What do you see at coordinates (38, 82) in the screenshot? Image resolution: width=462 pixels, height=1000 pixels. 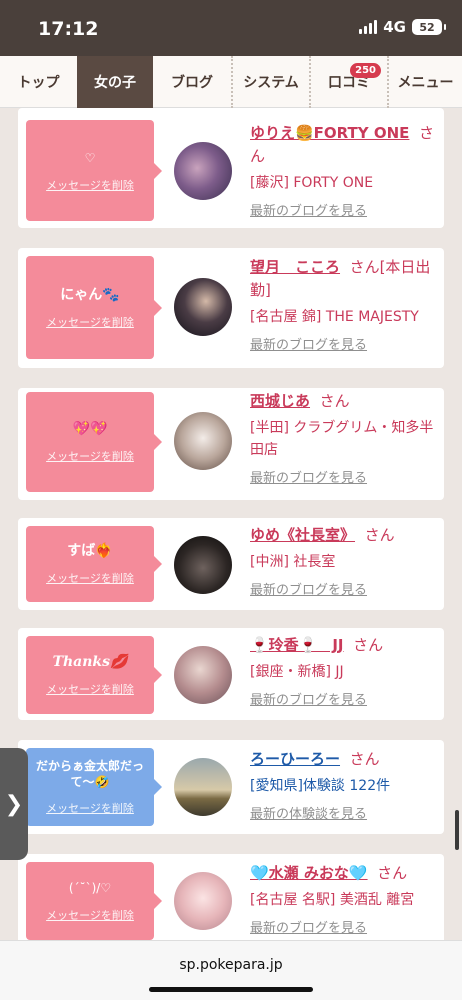 I see `nav-top: トップ` at bounding box center [38, 82].